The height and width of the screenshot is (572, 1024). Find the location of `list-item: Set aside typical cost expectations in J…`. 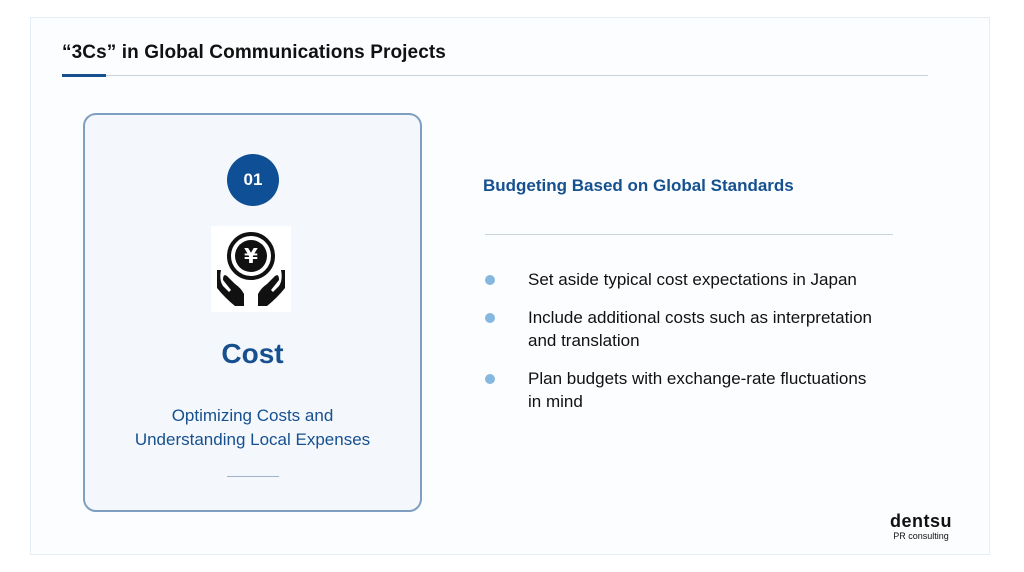

list-item: Set aside typical cost expectations in J… is located at coordinates (703, 279).